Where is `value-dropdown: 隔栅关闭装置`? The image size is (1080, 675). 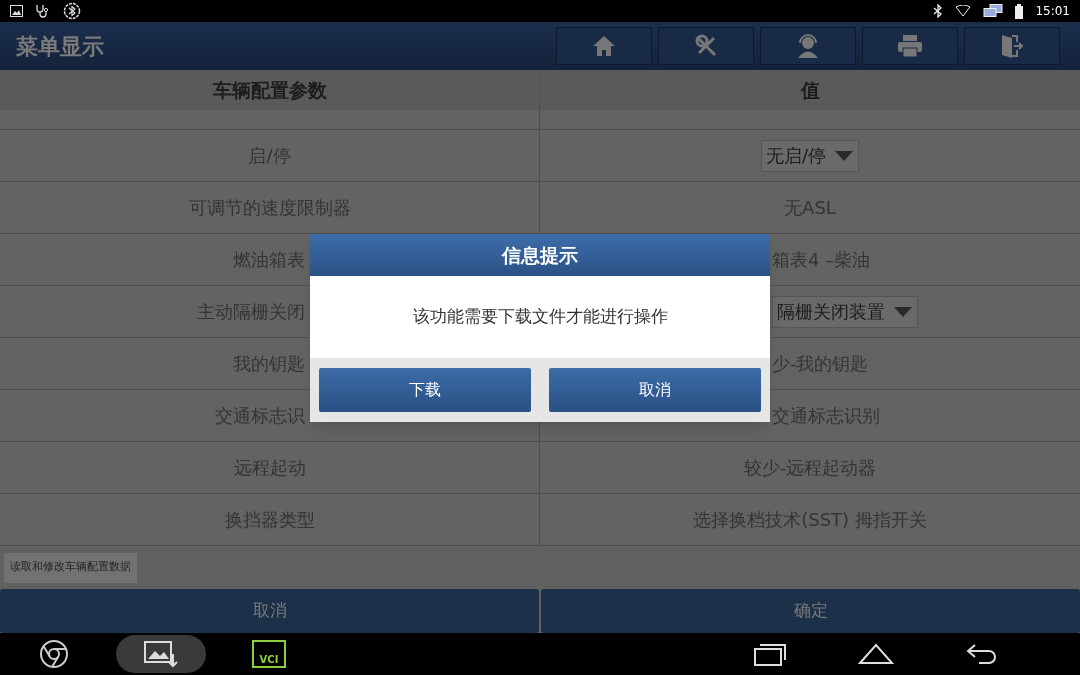 value-dropdown: 隔栅关闭装置 is located at coordinates (845, 311).